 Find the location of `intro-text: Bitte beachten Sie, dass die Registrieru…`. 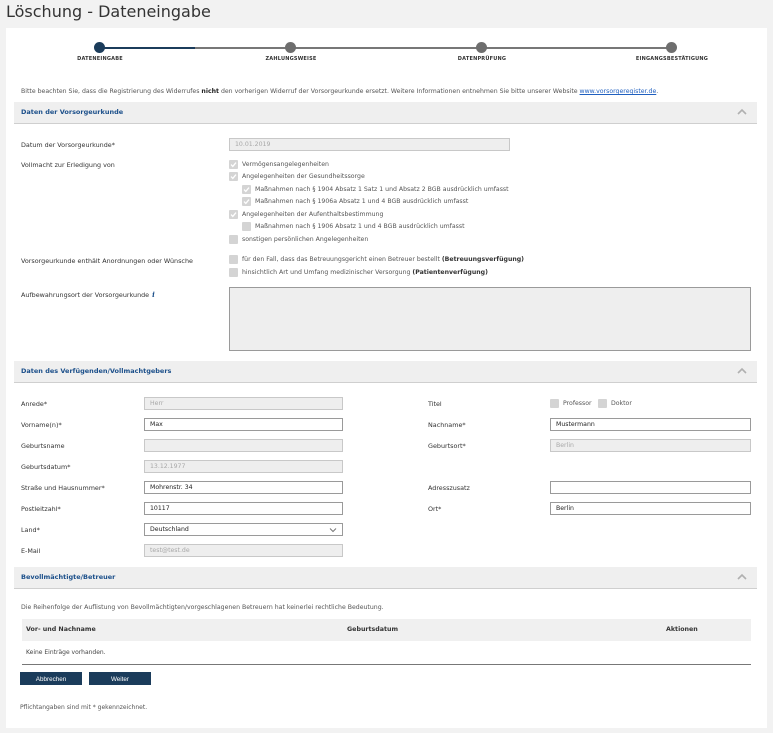

intro-text: Bitte beachten Sie, dass die Registrieru… is located at coordinates (340, 91).